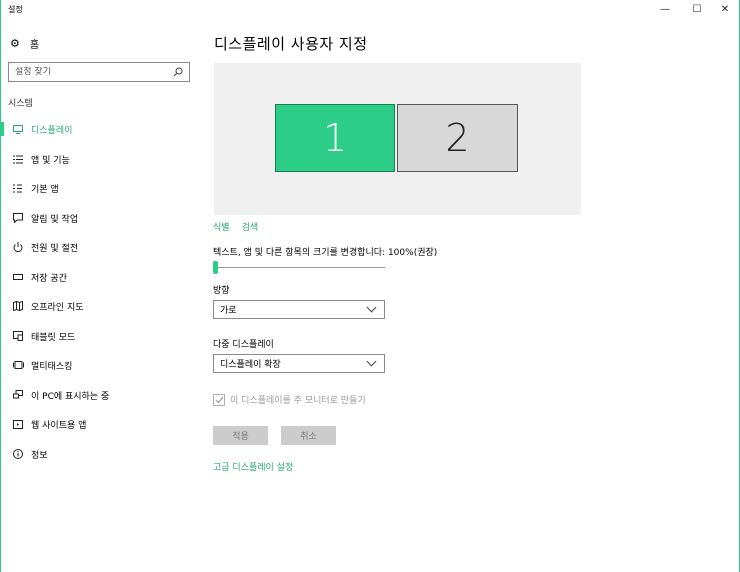  I want to click on sidebar-item-web-apps: 웹 사이트용 앱, so click(100, 424).